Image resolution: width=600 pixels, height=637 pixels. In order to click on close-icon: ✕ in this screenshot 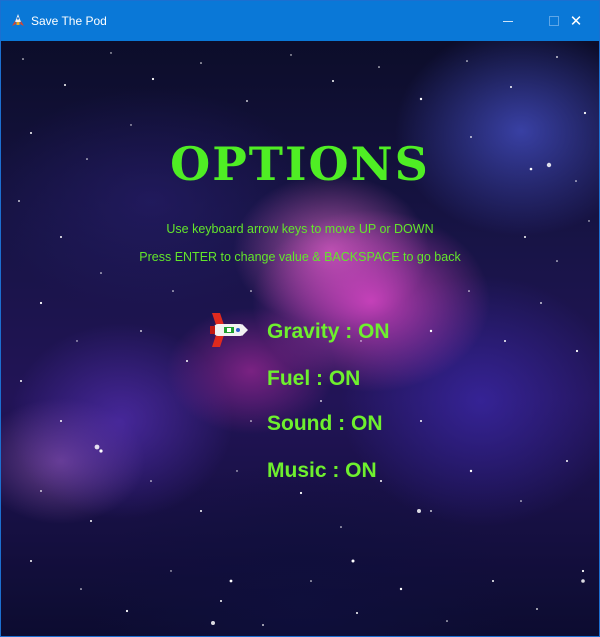, I will do `click(576, 20)`.